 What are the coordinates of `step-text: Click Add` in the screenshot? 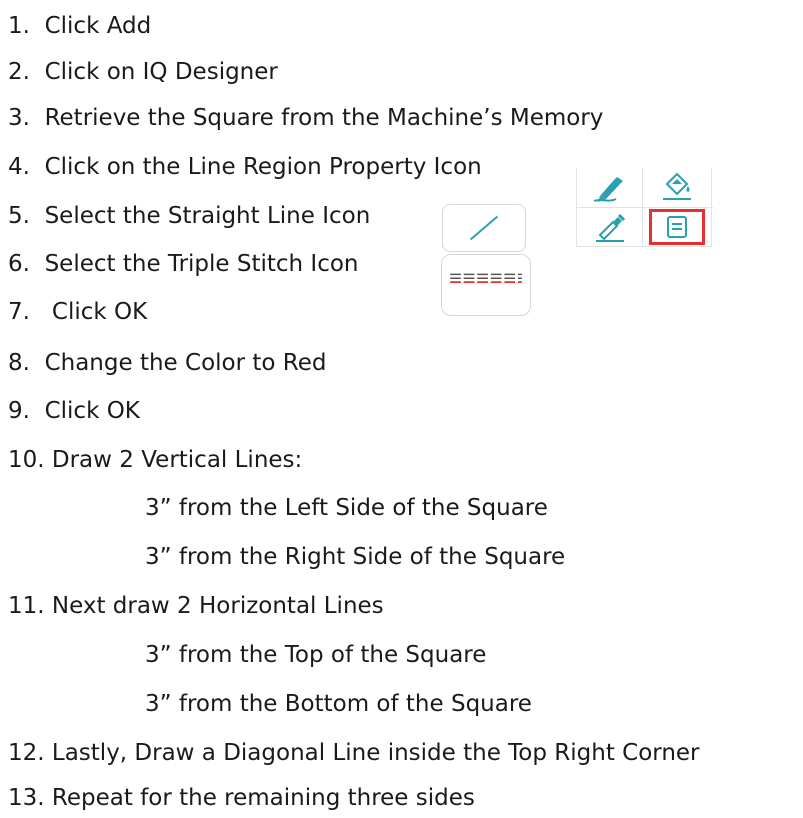 It's located at (98, 26).